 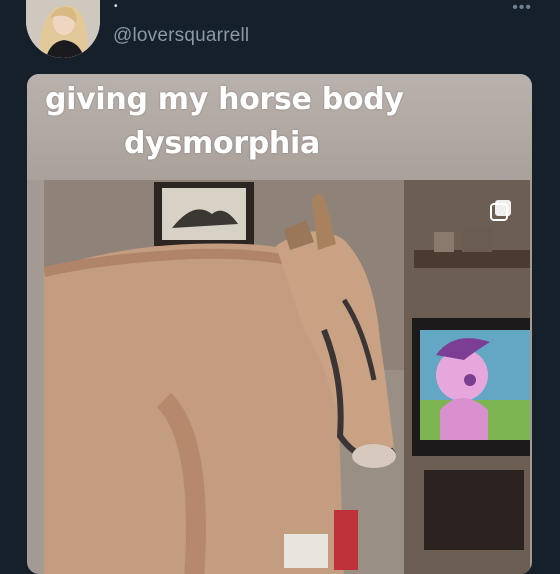 I want to click on user-handle: @loversquarrell, so click(x=181, y=36).